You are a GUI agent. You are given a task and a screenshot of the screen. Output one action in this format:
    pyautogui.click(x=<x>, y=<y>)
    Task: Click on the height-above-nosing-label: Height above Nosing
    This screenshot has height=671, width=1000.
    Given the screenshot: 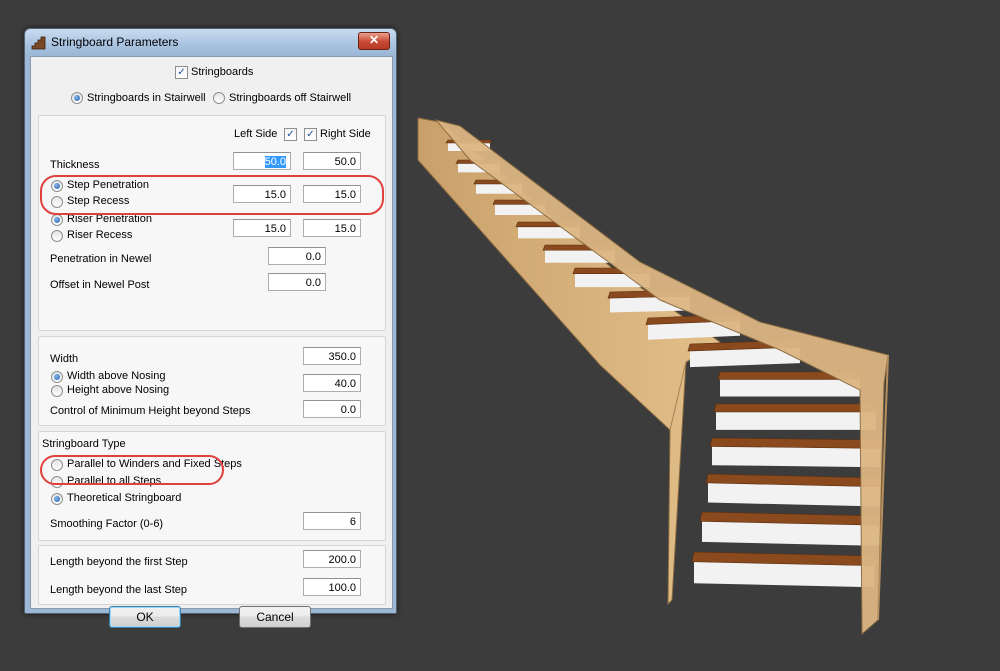 What is the action you would take?
    pyautogui.click(x=118, y=390)
    